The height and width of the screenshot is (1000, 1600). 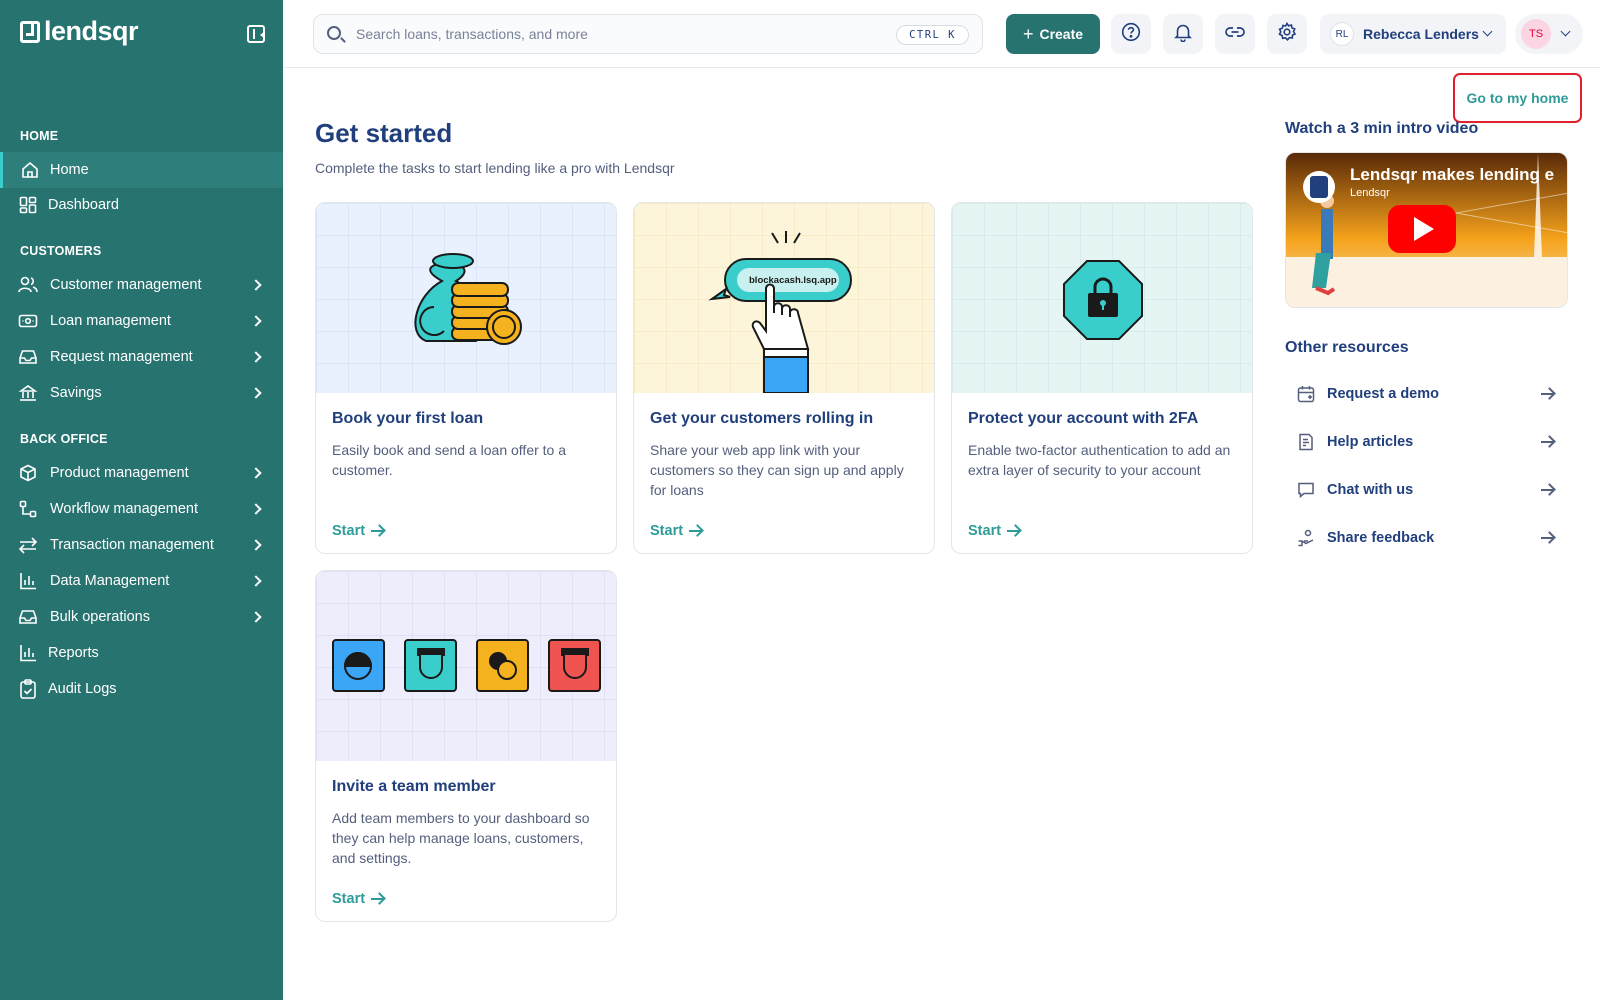 I want to click on lendsqr-logo: lendsqr, so click(x=79, y=31).